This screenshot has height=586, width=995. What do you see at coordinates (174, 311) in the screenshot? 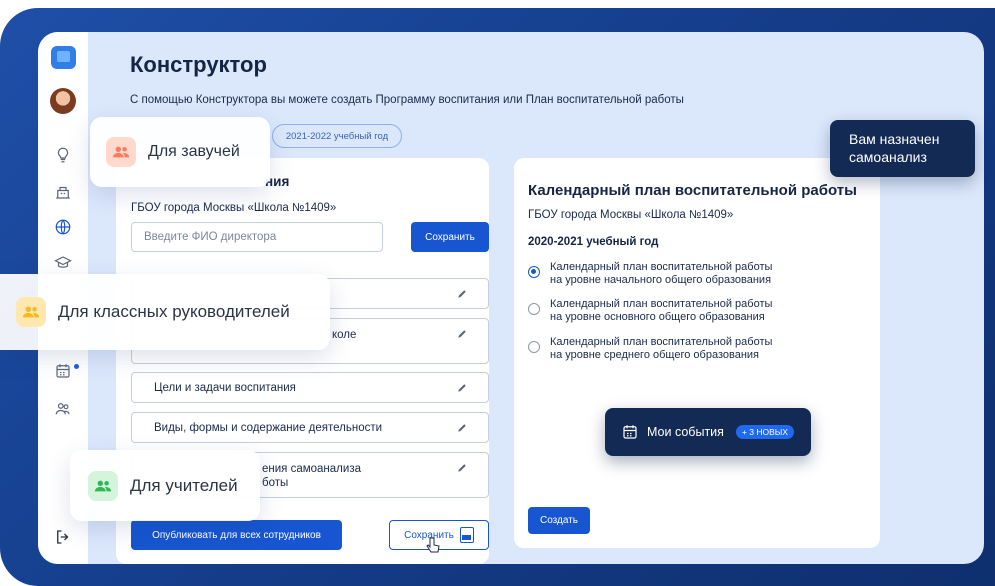
I see `audience-class-teachers-label: Для классных руководителей` at bounding box center [174, 311].